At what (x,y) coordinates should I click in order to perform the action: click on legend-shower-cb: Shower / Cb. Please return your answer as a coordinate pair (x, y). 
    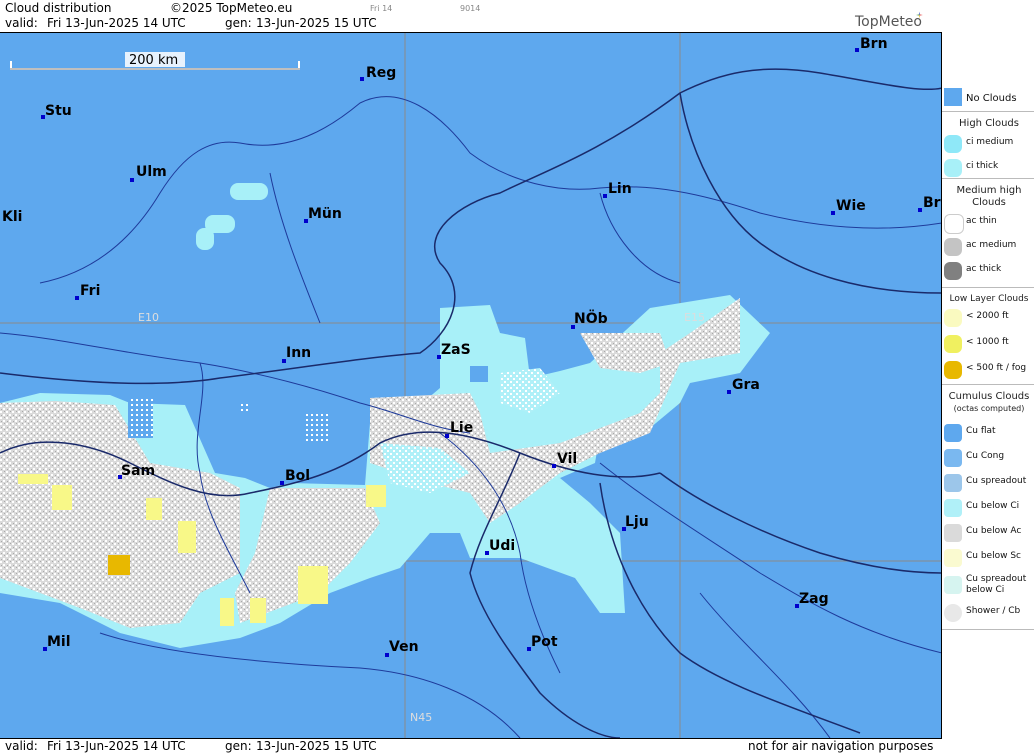
    Looking at the image, I should click on (988, 613).